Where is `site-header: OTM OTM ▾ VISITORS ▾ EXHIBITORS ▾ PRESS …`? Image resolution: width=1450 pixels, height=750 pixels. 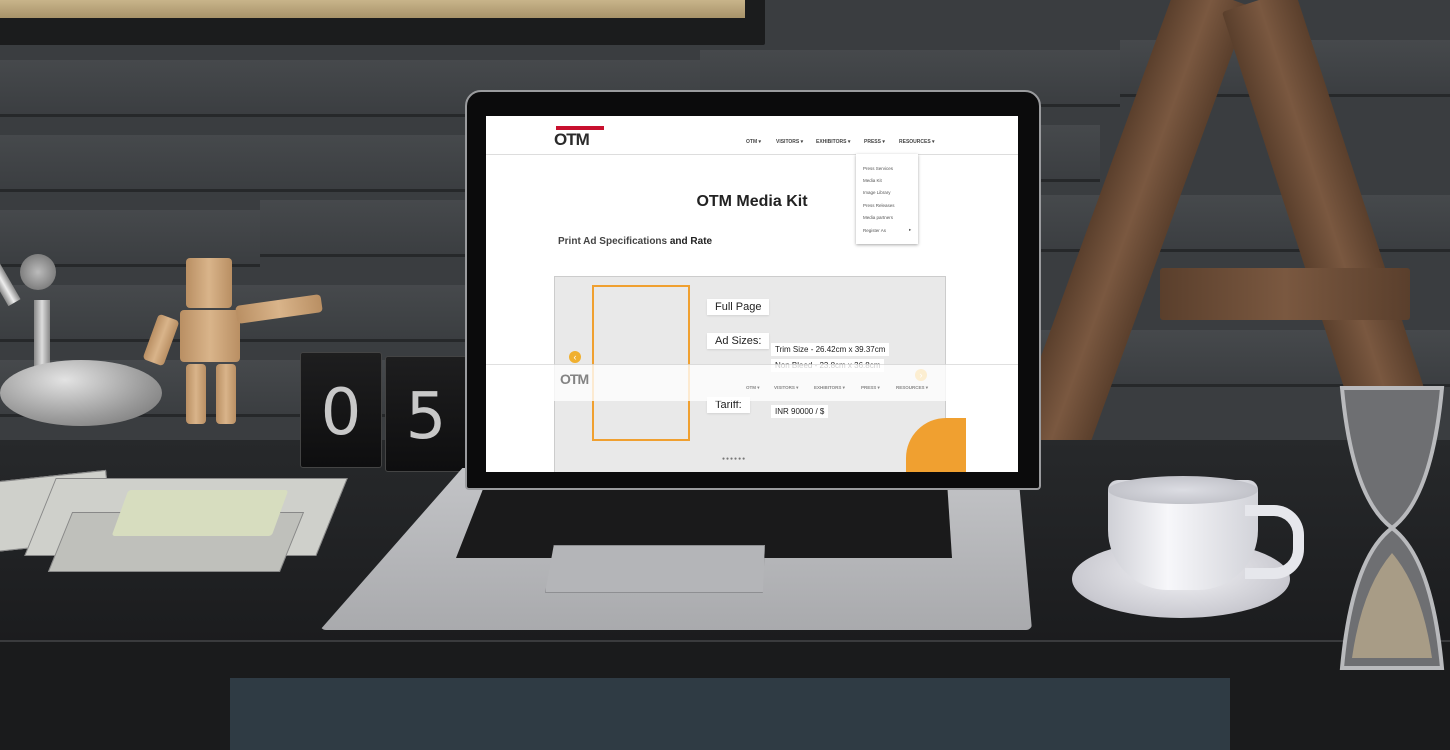 site-header: OTM OTM ▾ VISITORS ▾ EXHIBITORS ▾ PRESS … is located at coordinates (752, 135).